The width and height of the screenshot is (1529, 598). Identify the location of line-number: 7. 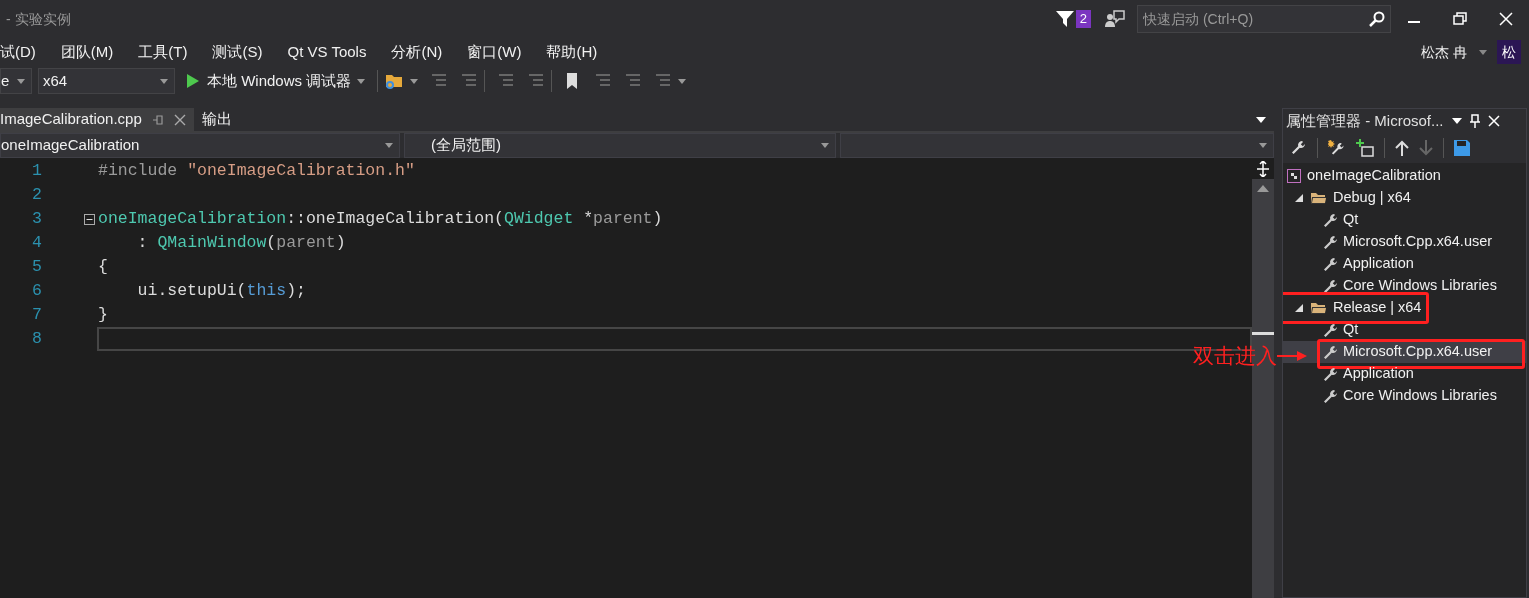
(36, 314).